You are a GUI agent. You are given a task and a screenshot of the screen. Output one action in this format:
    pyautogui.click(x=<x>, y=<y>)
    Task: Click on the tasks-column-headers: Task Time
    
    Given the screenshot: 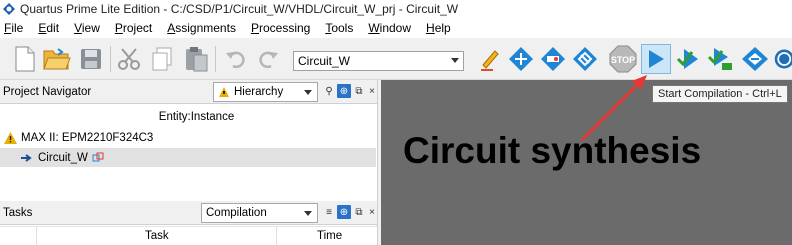 What is the action you would take?
    pyautogui.click(x=190, y=235)
    